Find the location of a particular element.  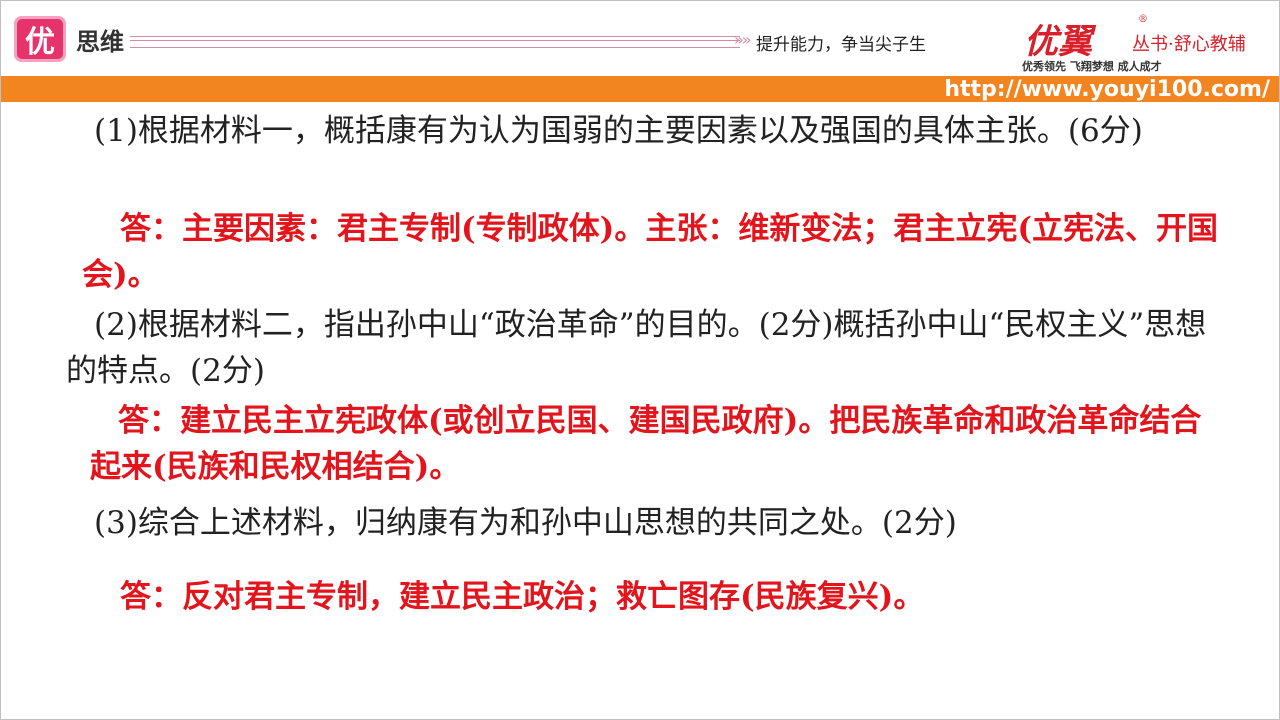

brand-name: 优翼 is located at coordinates (1058, 42).